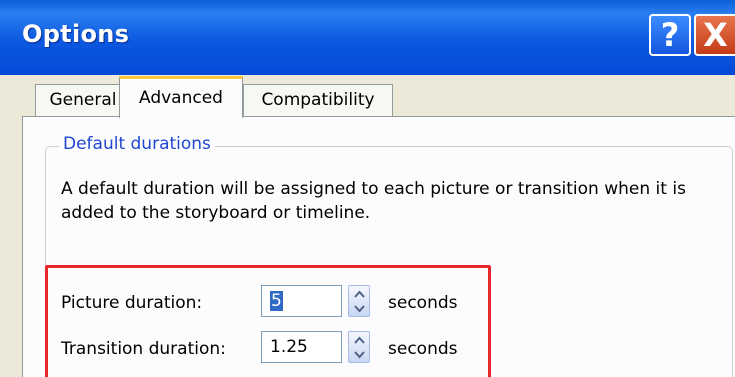  What do you see at coordinates (423, 303) in the screenshot?
I see `picture-duration-unit: seconds` at bounding box center [423, 303].